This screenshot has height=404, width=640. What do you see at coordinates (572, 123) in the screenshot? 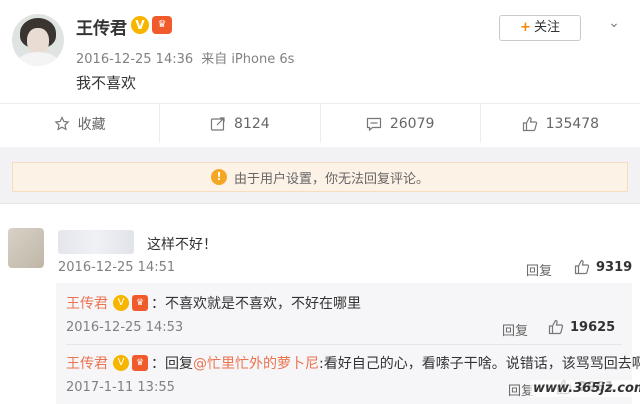
I see `like-count: 135478` at bounding box center [572, 123].